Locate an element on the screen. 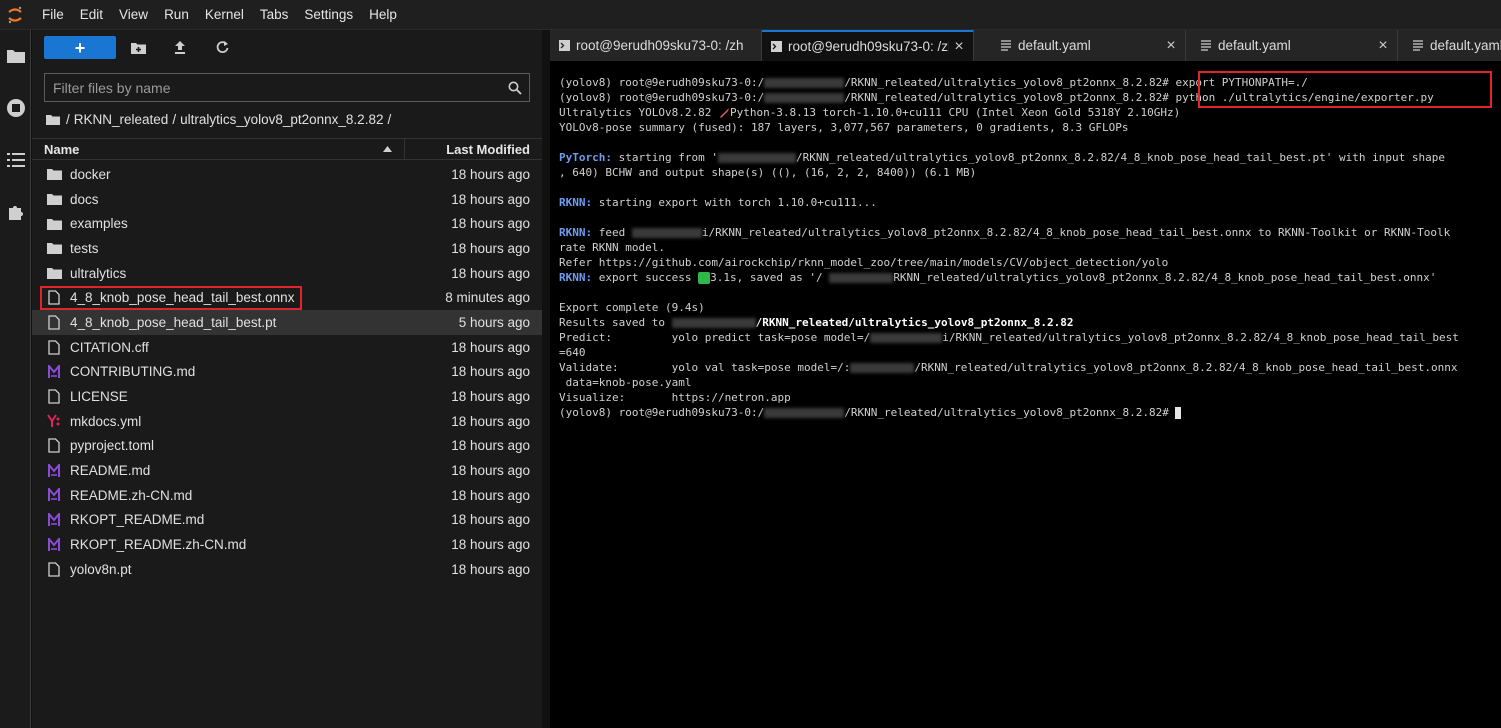 This screenshot has width=1501, height=728. file-row: README.md 18 hours ago is located at coordinates (287, 470).